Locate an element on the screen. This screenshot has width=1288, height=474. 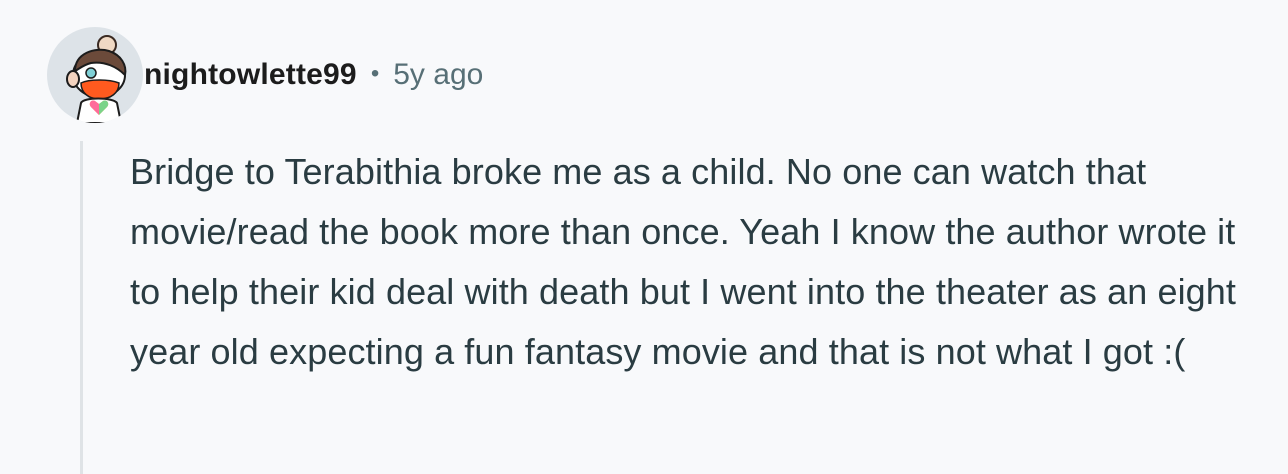
user-avatar is located at coordinates (95, 75).